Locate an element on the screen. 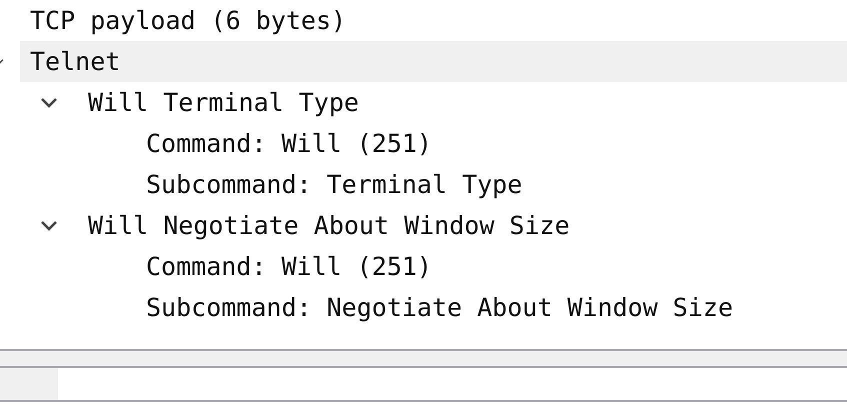  tree-row: TCP payload (6 bytes) is located at coordinates (433, 20).